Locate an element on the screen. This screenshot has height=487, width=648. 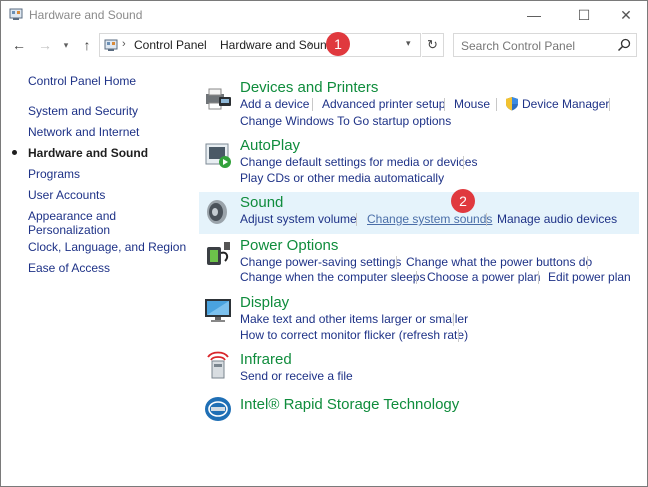
task-edit-power-plan: Edit power plan is located at coordinates (589, 277).